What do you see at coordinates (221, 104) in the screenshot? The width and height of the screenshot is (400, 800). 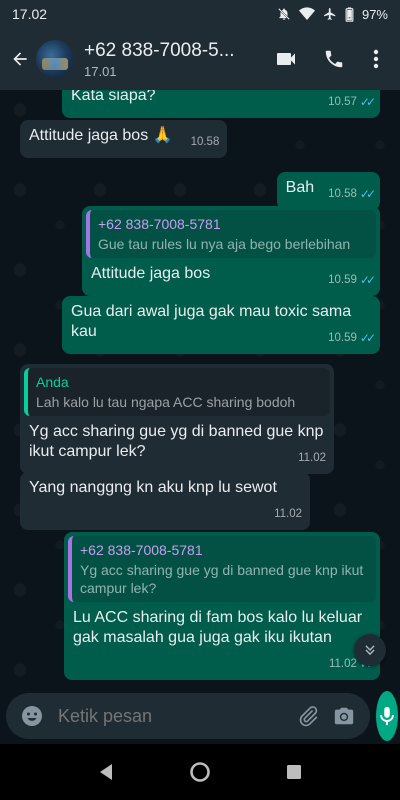 I see `message-bubble-outgoing: Kata siapa? 10.57 ✓✓` at bounding box center [221, 104].